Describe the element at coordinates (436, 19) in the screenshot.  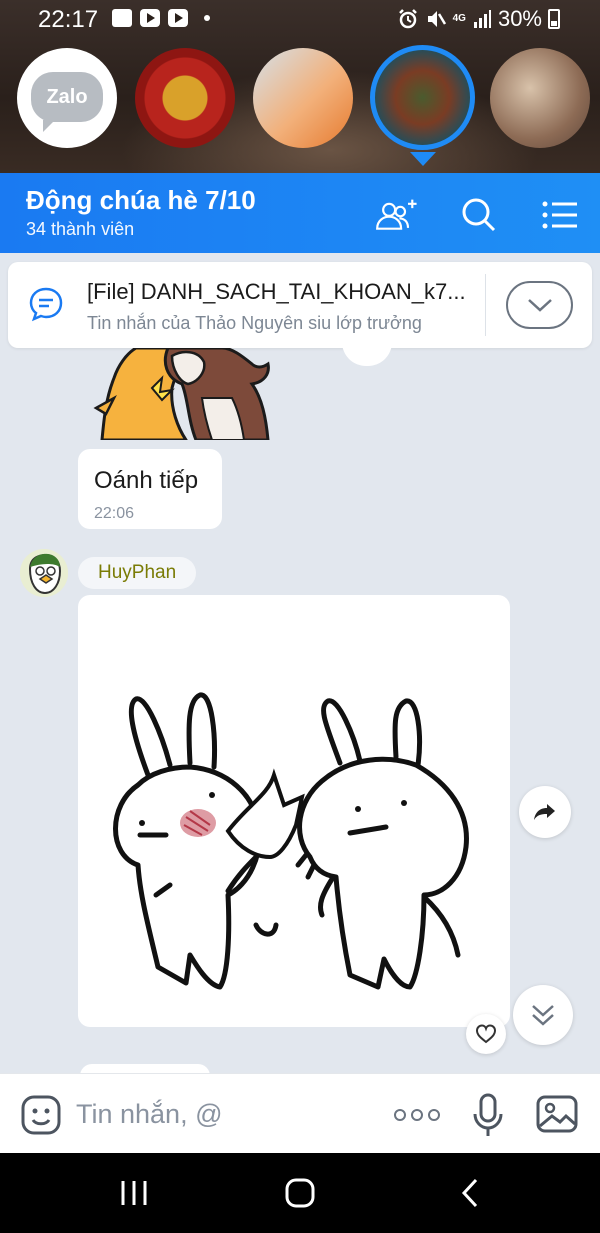
I see `mute-icon` at that location.